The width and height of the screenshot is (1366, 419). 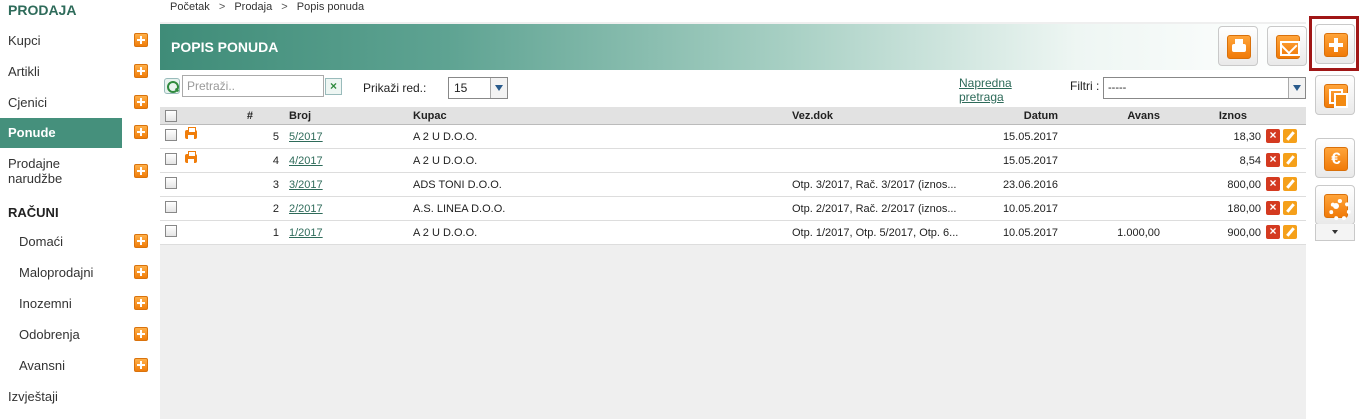 What do you see at coordinates (1138, 233) in the screenshot?
I see `cell-avans: 1.000,00` at bounding box center [1138, 233].